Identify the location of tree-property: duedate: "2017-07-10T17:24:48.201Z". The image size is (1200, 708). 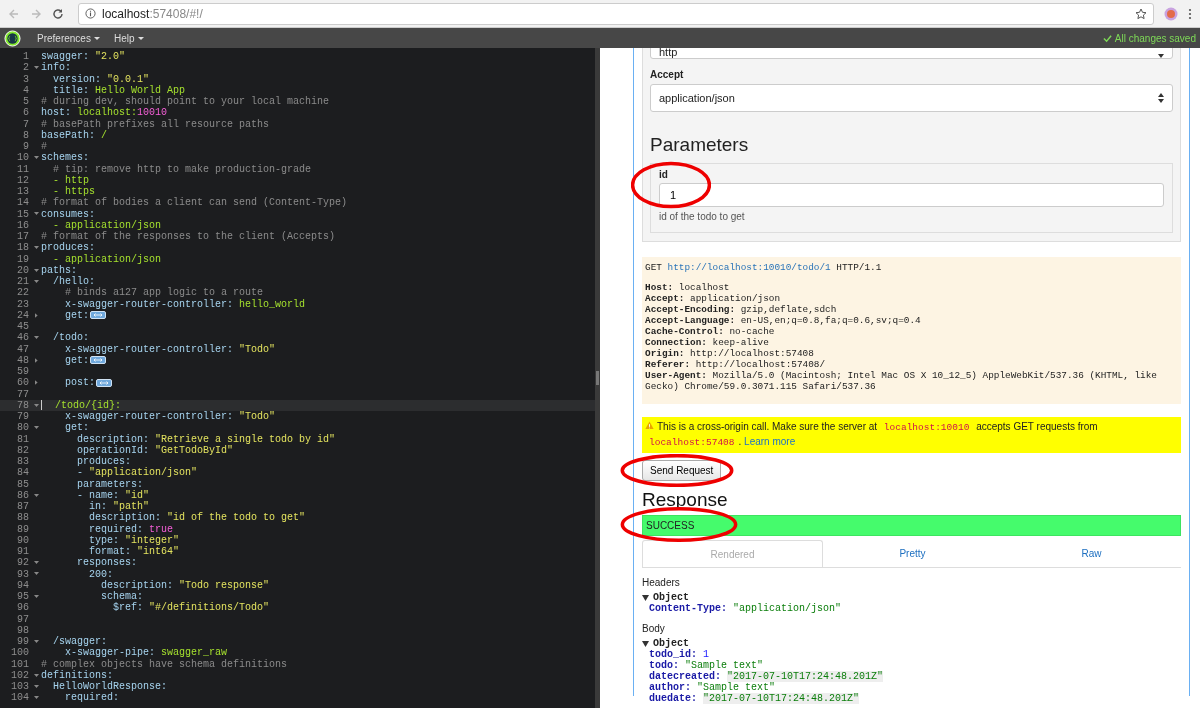
(754, 698).